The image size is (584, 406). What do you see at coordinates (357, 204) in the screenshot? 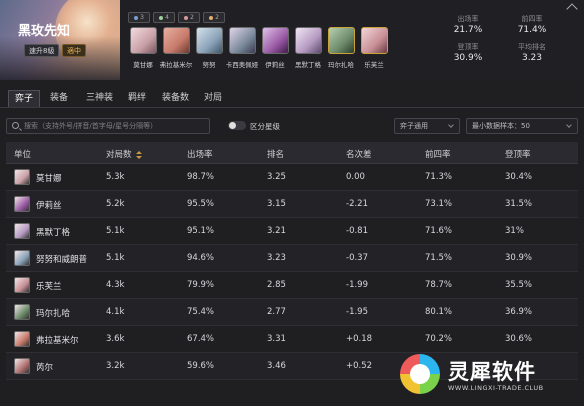
I see `cell-rank-diff: -2.21` at bounding box center [357, 204].